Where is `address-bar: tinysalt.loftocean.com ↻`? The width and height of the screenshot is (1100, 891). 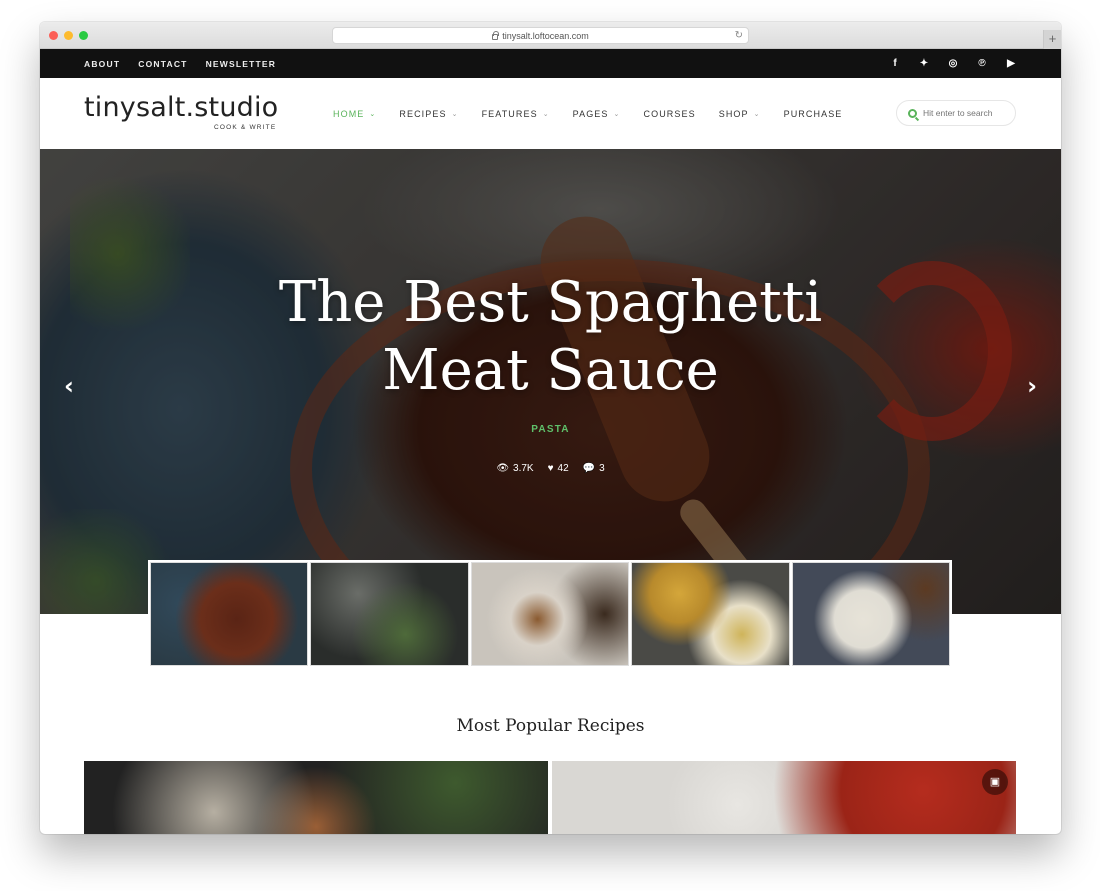
address-bar: tinysalt.loftocean.com ↻ is located at coordinates (540, 35).